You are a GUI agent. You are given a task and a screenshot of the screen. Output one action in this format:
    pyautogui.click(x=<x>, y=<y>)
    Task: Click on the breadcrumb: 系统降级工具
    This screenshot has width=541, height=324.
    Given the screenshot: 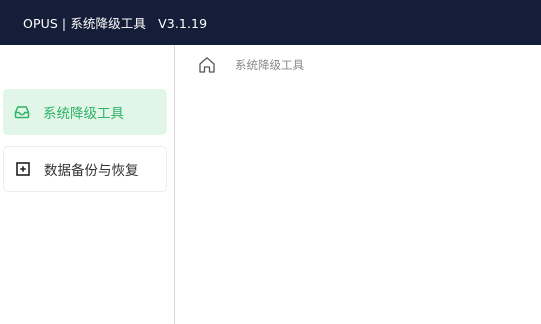 What is the action you would take?
    pyautogui.click(x=250, y=65)
    